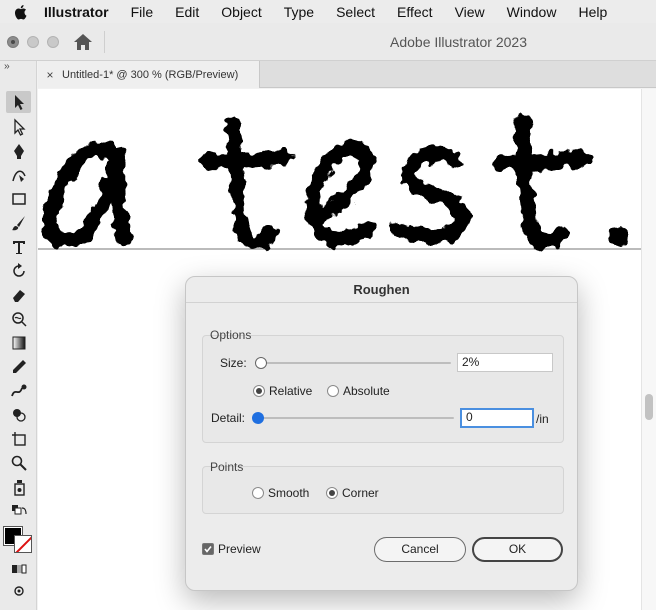 Image resolution: width=656 pixels, height=610 pixels. Describe the element at coordinates (18, 487) in the screenshot. I see `symbol-sprayer-tool-icon` at that location.